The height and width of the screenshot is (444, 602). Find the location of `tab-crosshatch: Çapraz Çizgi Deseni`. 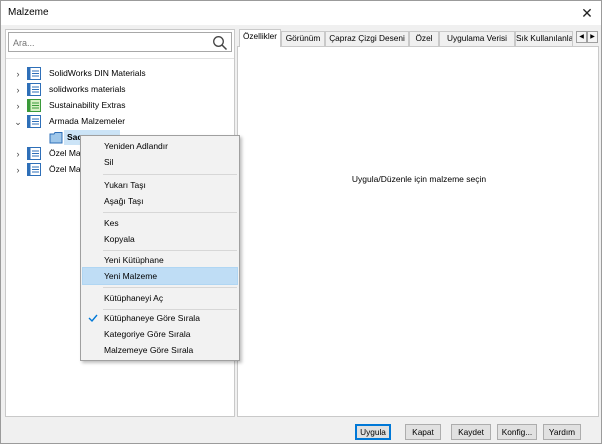

tab-crosshatch: Çapraz Çizgi Deseni is located at coordinates (367, 38).